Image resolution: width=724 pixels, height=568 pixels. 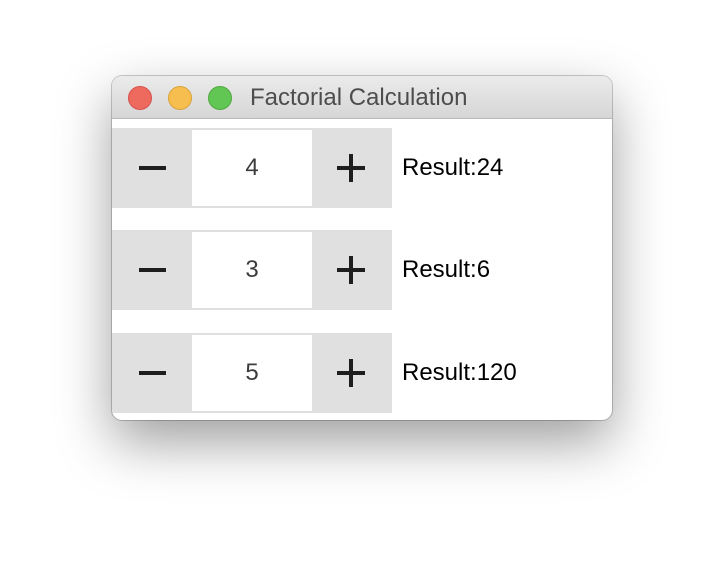 What do you see at coordinates (252, 270) in the screenshot?
I see `value-display: 3` at bounding box center [252, 270].